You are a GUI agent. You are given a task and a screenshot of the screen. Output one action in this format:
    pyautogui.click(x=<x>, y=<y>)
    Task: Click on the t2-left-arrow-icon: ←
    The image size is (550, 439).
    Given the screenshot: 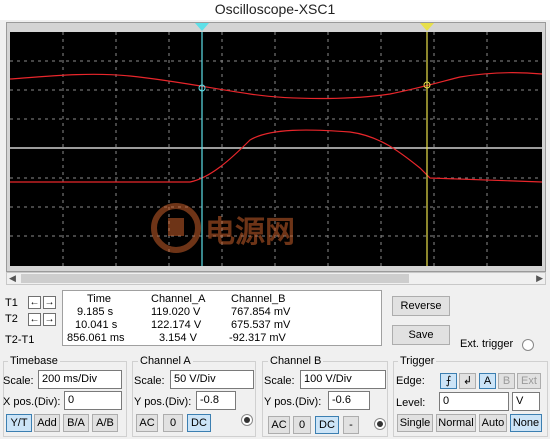 What is the action you would take?
    pyautogui.click(x=34, y=319)
    